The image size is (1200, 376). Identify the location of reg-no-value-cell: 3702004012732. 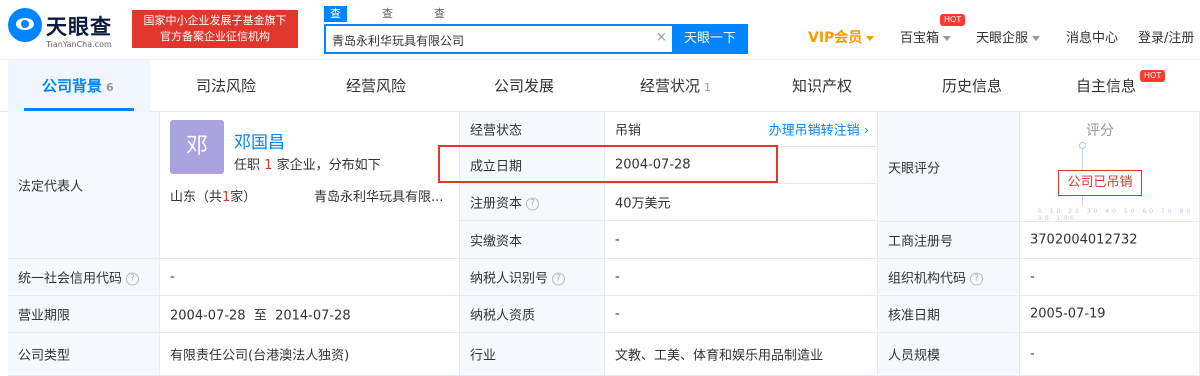
(1110, 240).